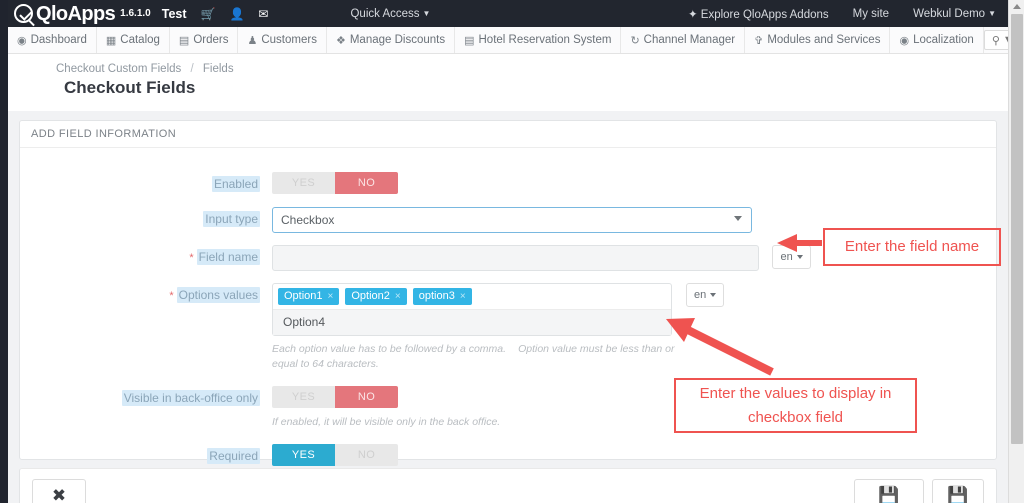  What do you see at coordinates (391, 40) in the screenshot?
I see `menu-item-manage-discounts: ❖ Manage Discounts` at bounding box center [391, 40].